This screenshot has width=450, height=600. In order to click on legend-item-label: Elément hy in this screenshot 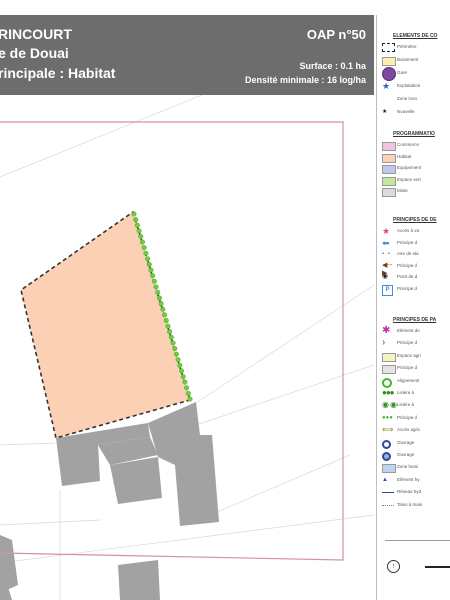, I will do `click(408, 479)`.